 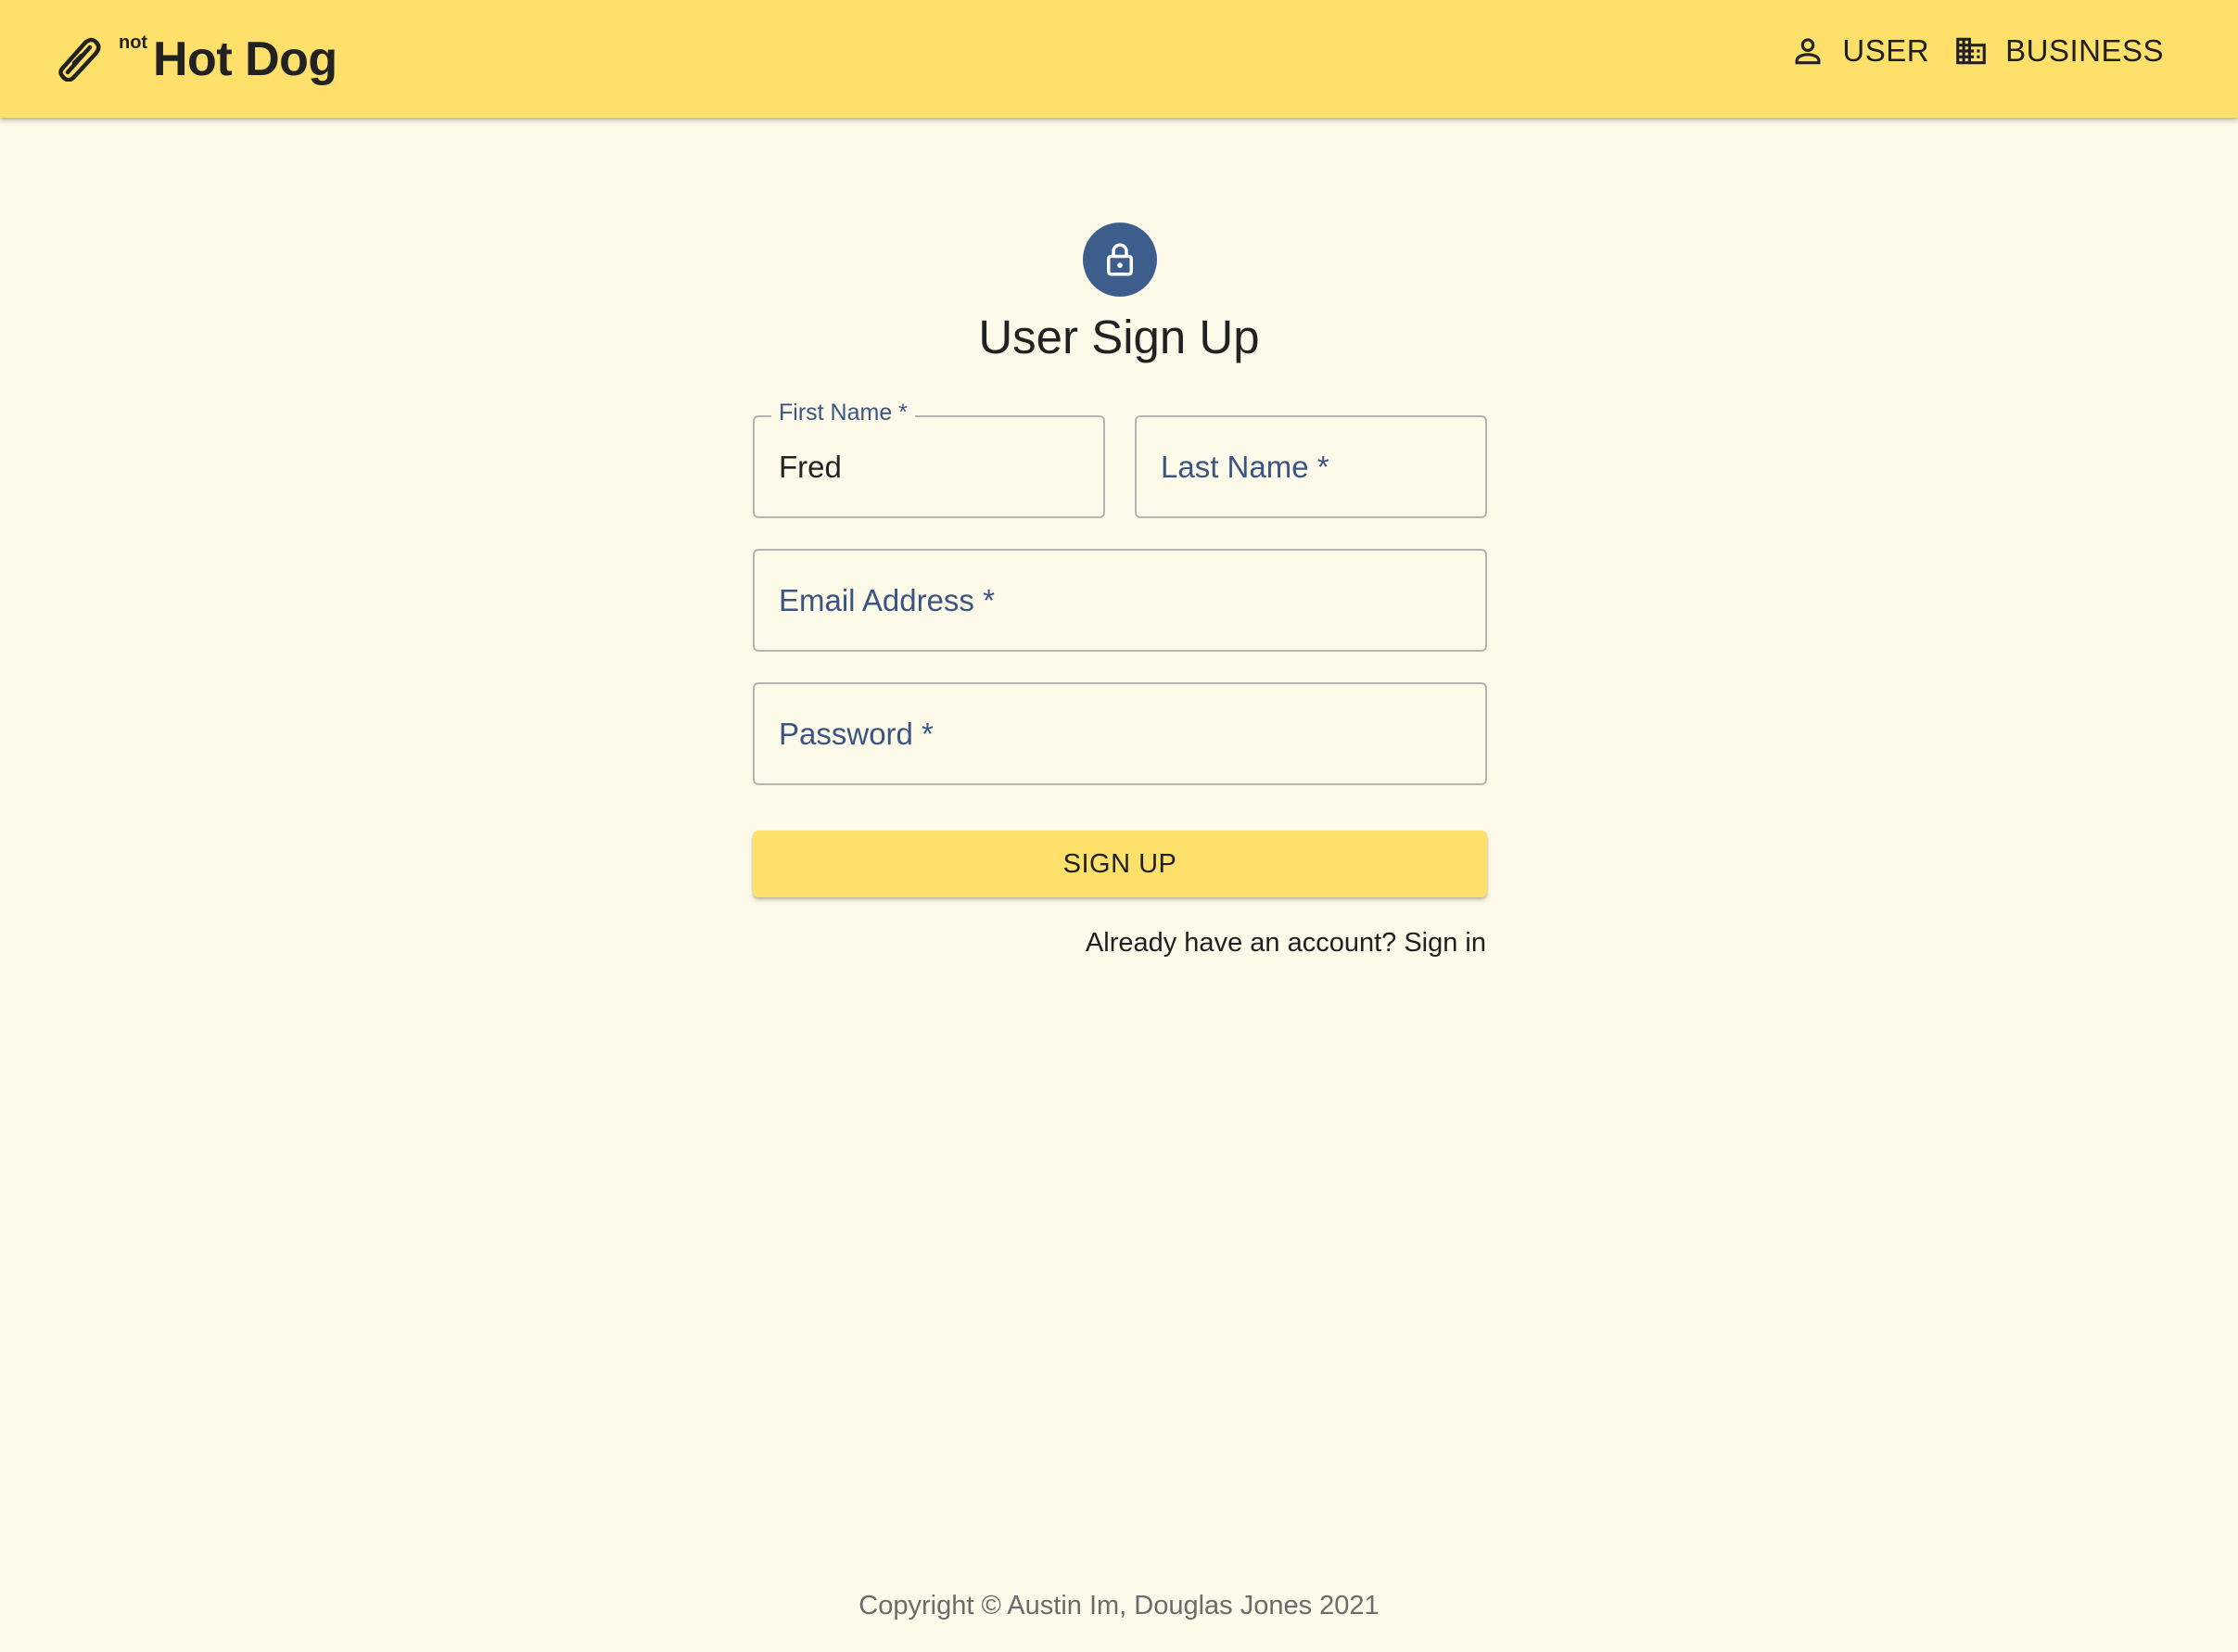 I want to click on building-icon, so click(x=1971, y=51).